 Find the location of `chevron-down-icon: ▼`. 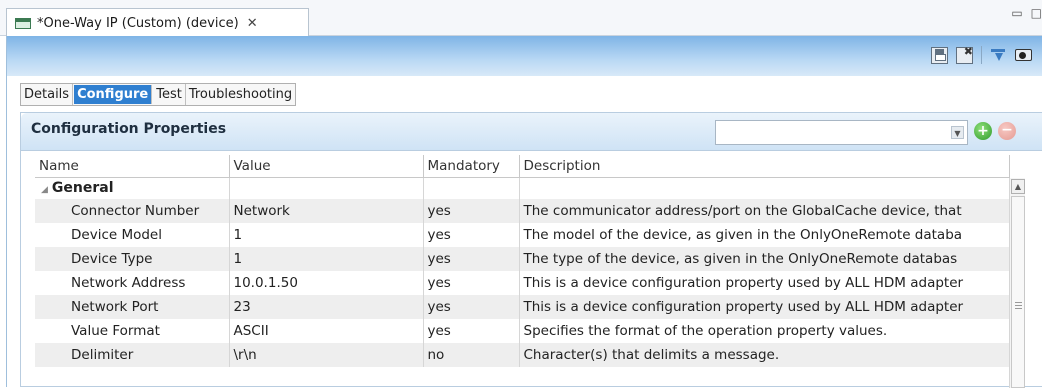

chevron-down-icon: ▼ is located at coordinates (957, 132).